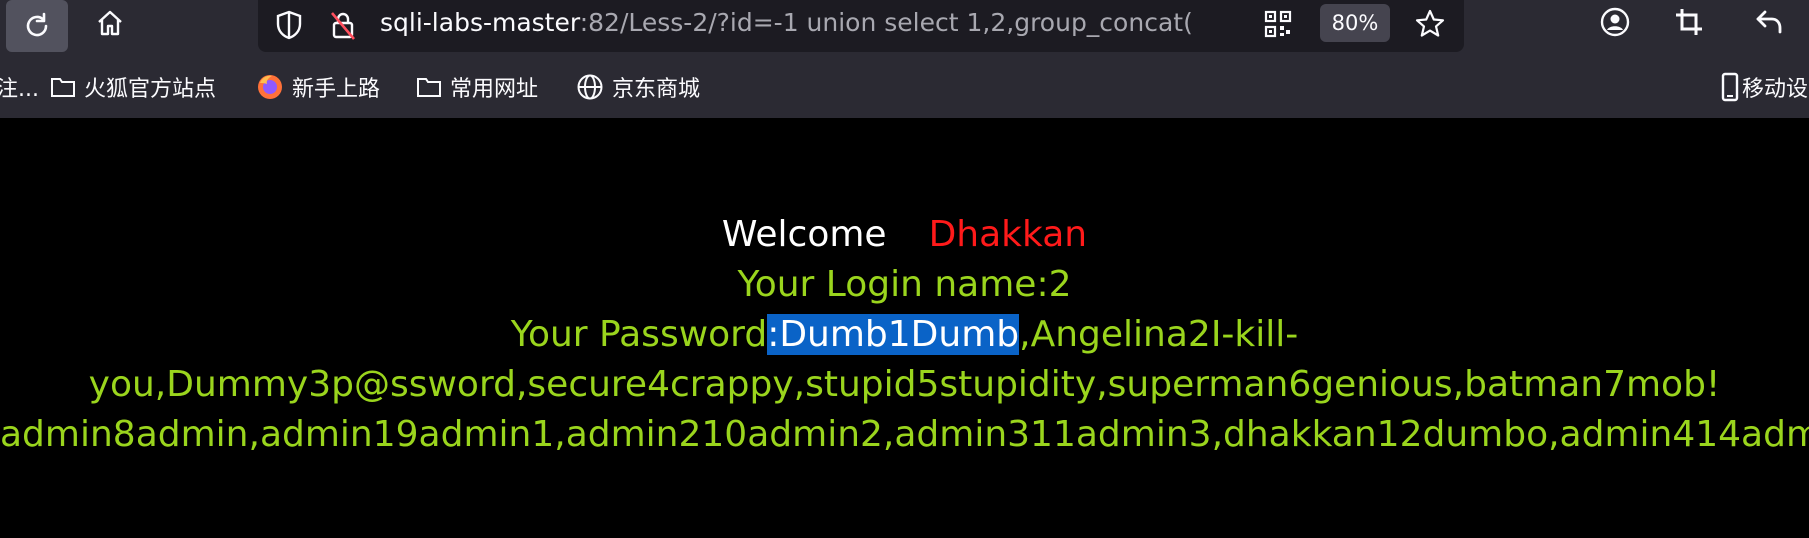 The image size is (1809, 538). I want to click on mobile-bookmarks: 移动设, so click(1764, 87).